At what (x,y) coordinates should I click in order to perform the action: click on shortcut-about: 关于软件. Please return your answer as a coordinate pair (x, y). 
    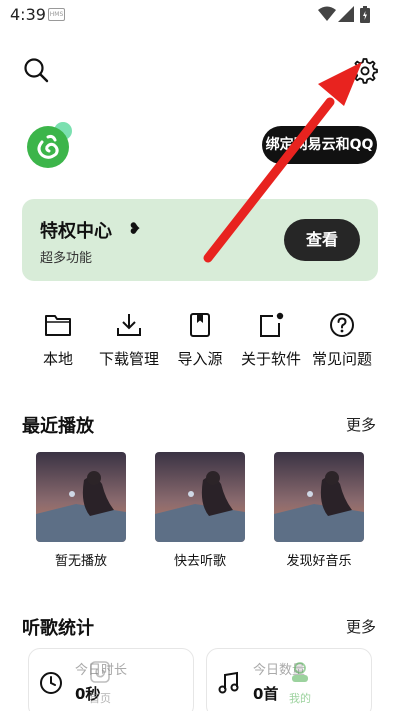
    Looking at the image, I should click on (271, 340).